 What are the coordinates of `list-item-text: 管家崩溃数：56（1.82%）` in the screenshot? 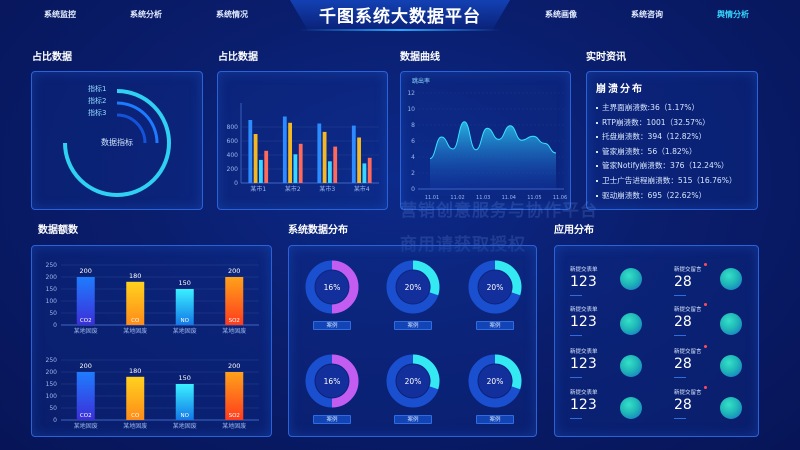 It's located at (649, 151).